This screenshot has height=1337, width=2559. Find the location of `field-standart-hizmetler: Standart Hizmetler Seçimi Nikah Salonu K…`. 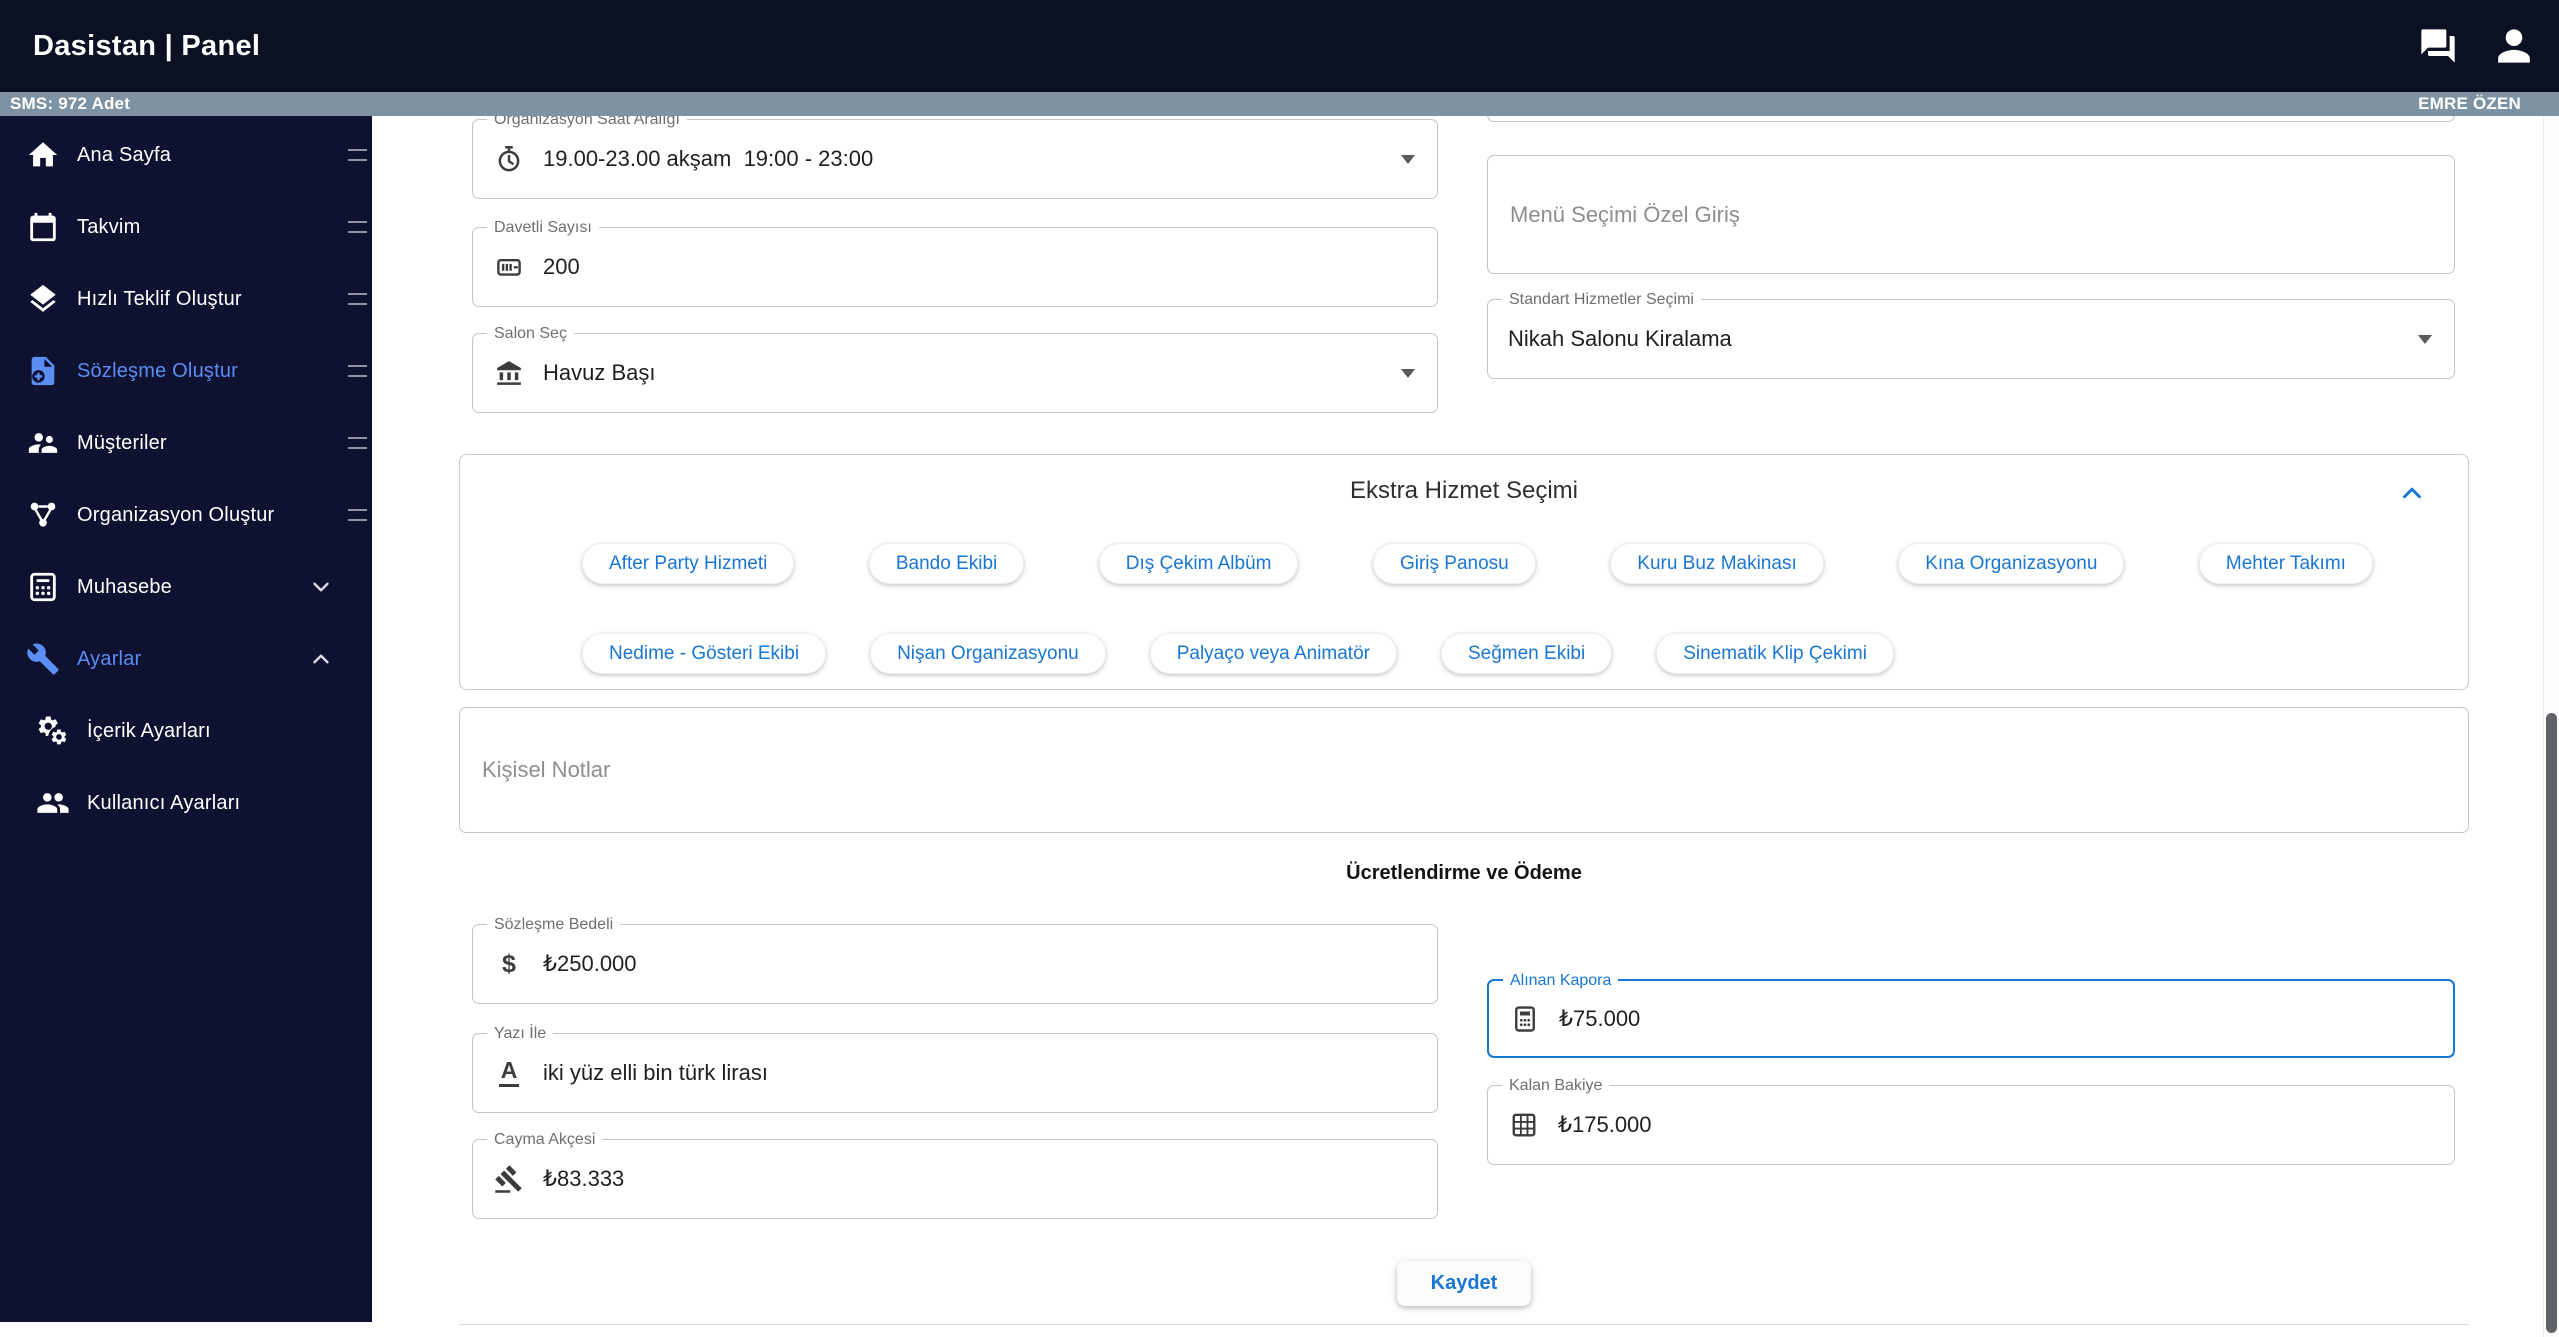

field-standart-hizmetler: Standart Hizmetler Seçimi Nikah Salonu K… is located at coordinates (1971, 334).